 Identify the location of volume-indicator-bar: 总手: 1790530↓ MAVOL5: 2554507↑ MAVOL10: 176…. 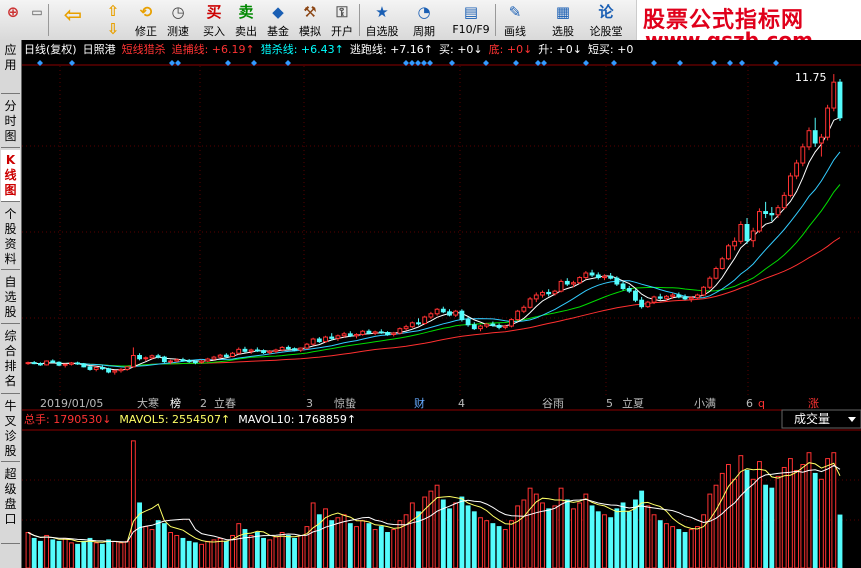
(190, 419).